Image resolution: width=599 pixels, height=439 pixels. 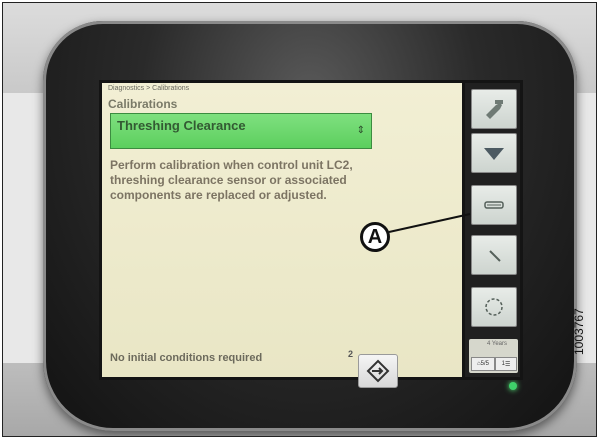 I want to click on sidebar-button-down, so click(x=494, y=153).